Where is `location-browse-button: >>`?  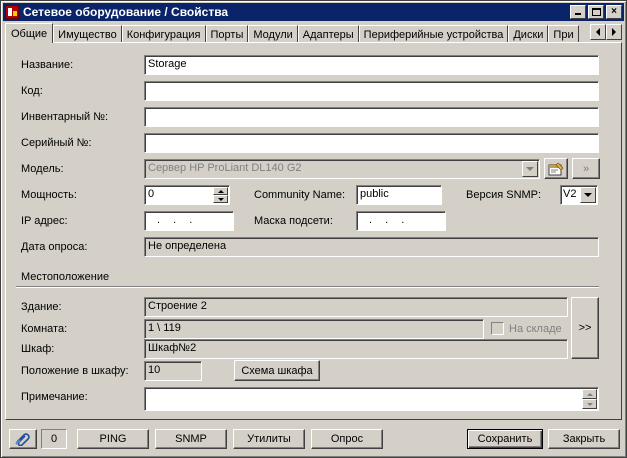
location-browse-button: >> is located at coordinates (585, 328).